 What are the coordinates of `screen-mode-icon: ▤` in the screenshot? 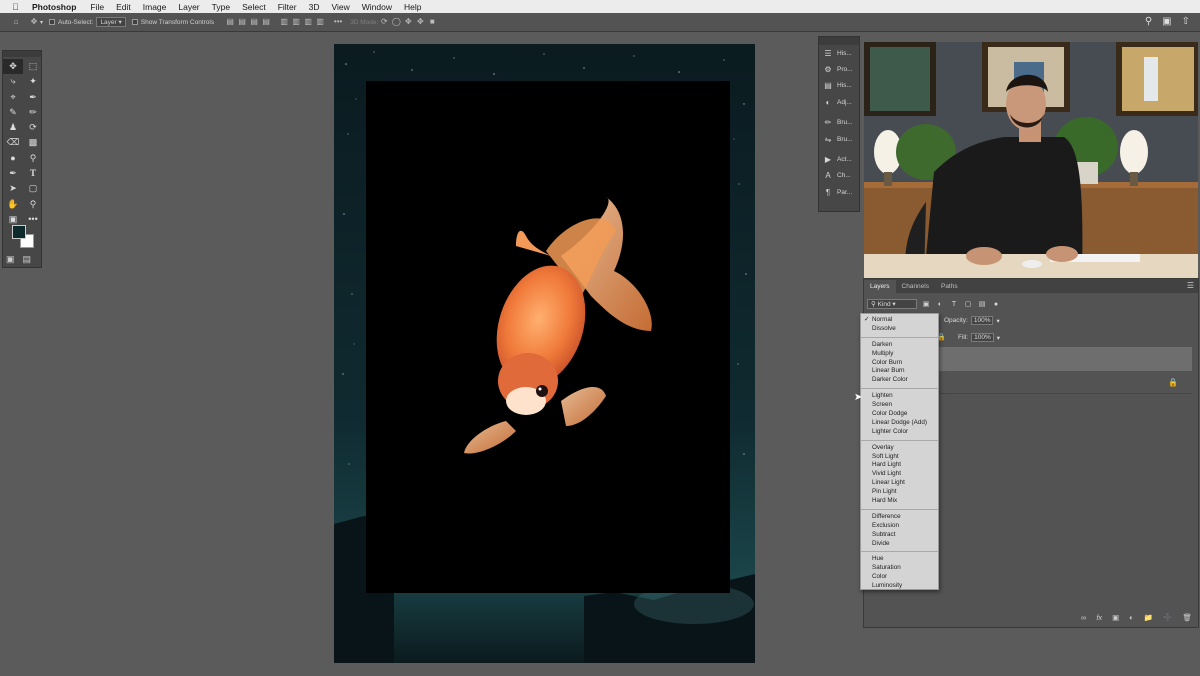 It's located at (27, 259).